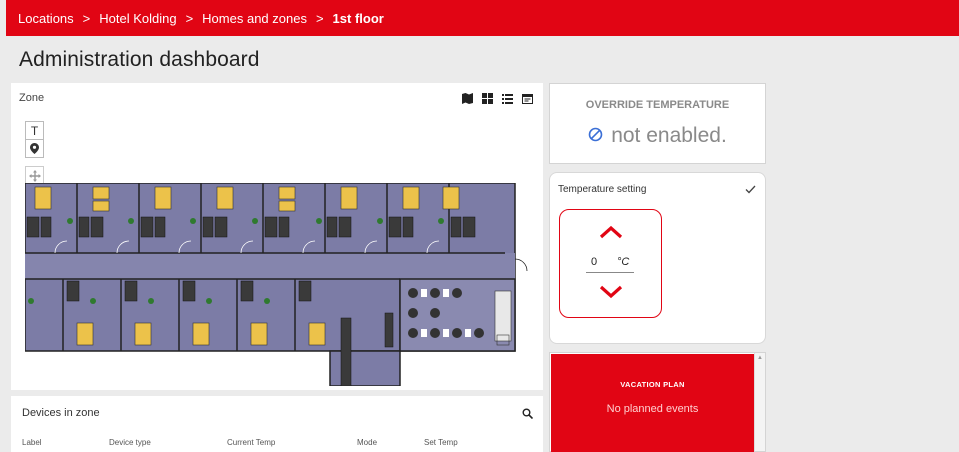 The image size is (959, 452). I want to click on override-title: OVERRIDE TEMPERATURE, so click(657, 105).